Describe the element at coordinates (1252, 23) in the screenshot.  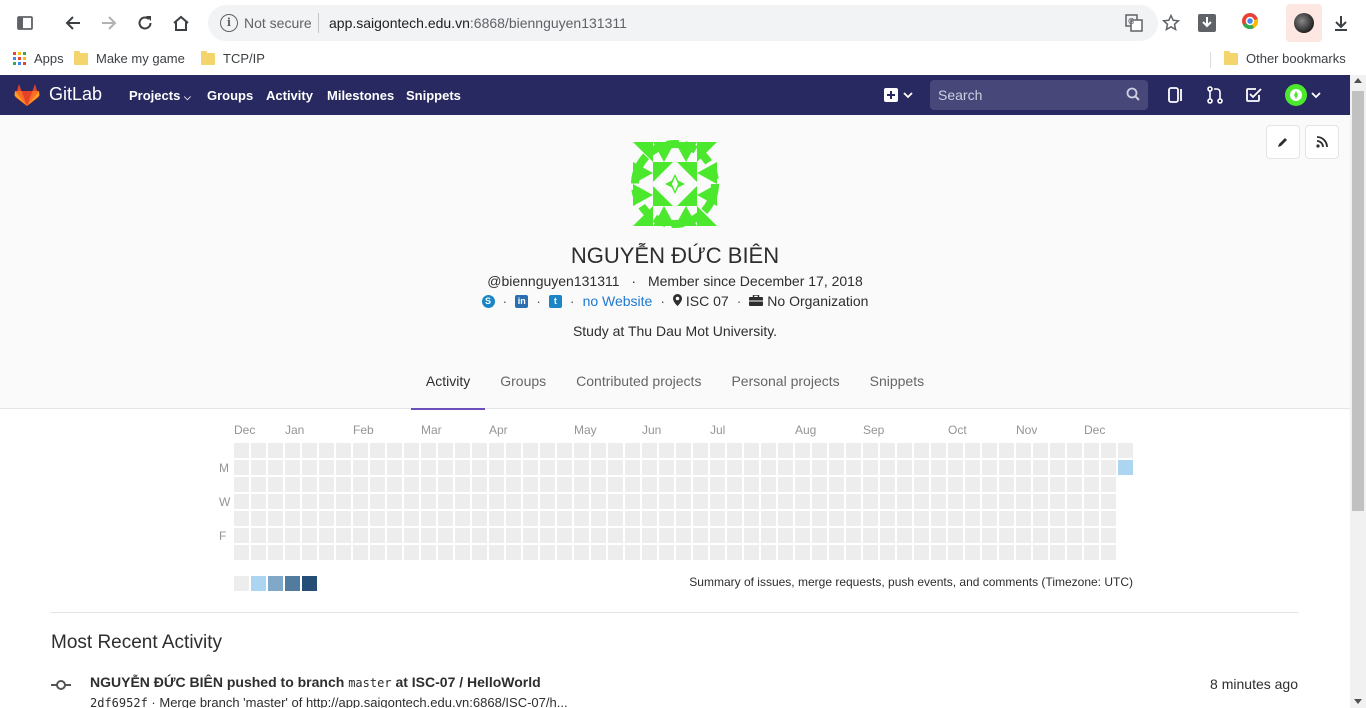
I see `chrome-extension-icon` at that location.